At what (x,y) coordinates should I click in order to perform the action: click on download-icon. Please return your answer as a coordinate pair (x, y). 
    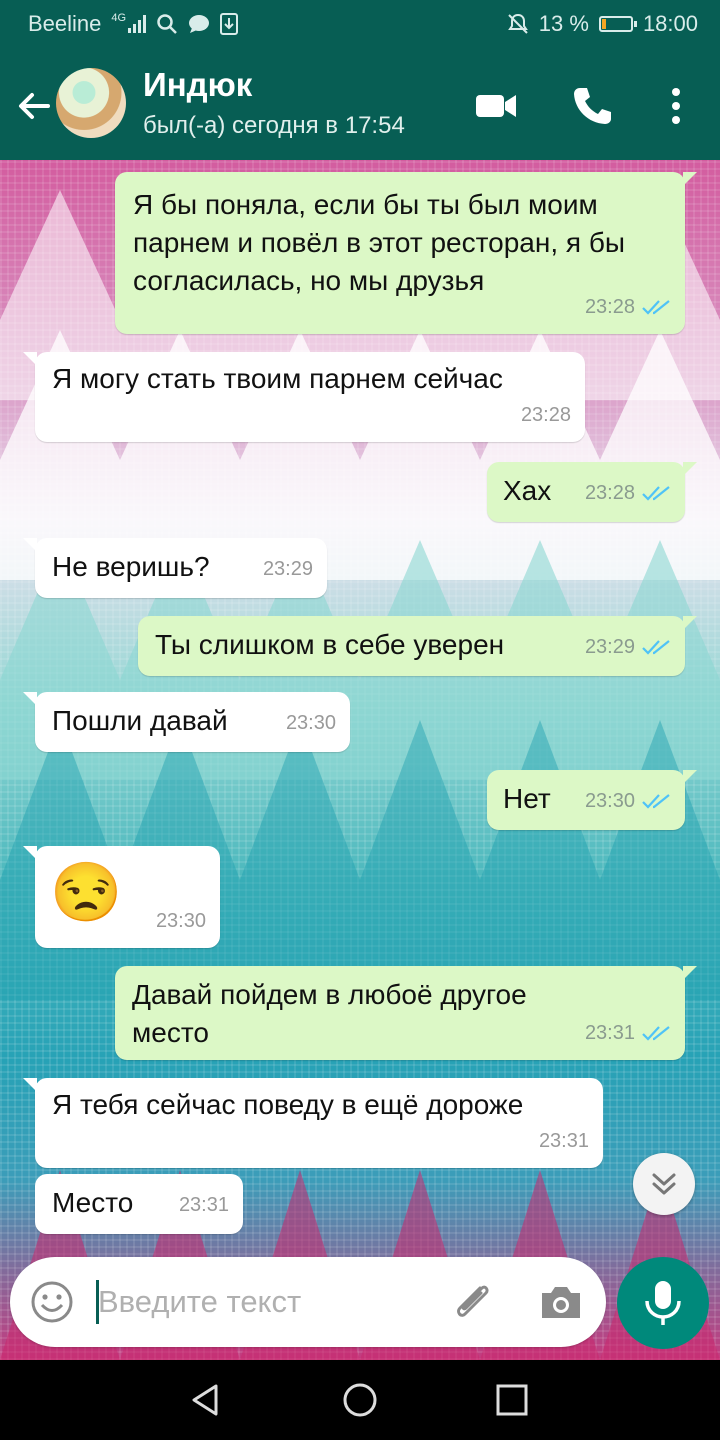
    Looking at the image, I should click on (229, 24).